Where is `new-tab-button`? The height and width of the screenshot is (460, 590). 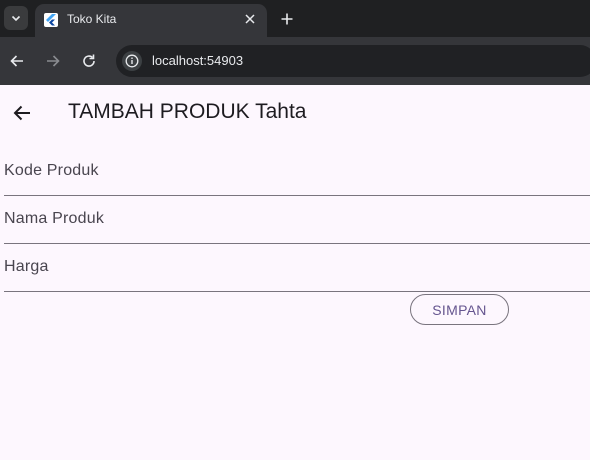 new-tab-button is located at coordinates (287, 19).